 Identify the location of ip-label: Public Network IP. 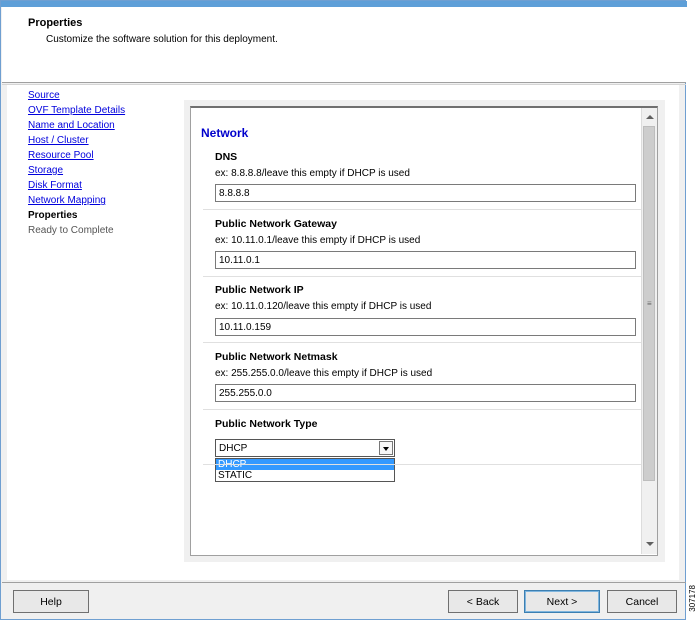
(259, 290).